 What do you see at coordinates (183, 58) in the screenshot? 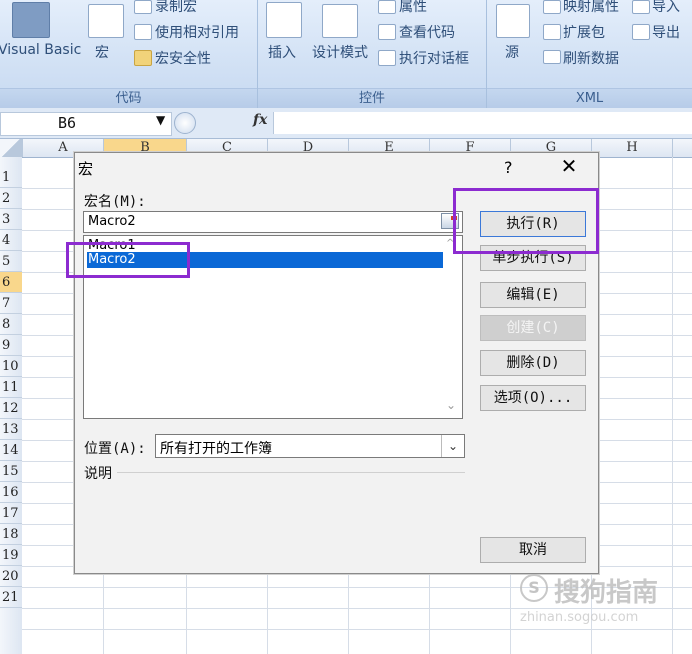
I see `macro-security-button: 宏安全性` at bounding box center [183, 58].